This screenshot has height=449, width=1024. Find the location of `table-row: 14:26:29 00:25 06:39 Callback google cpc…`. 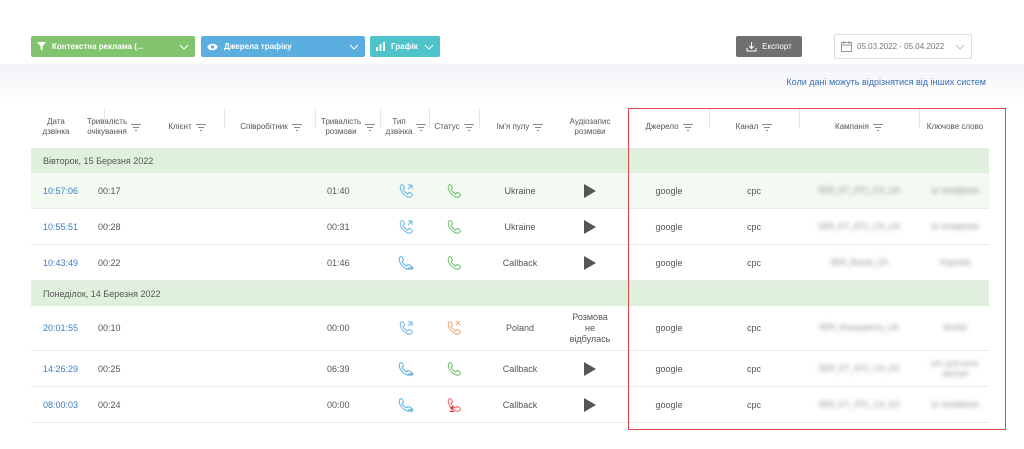

table-row: 14:26:29 00:25 06:39 Callback google cpc… is located at coordinates (510, 369).